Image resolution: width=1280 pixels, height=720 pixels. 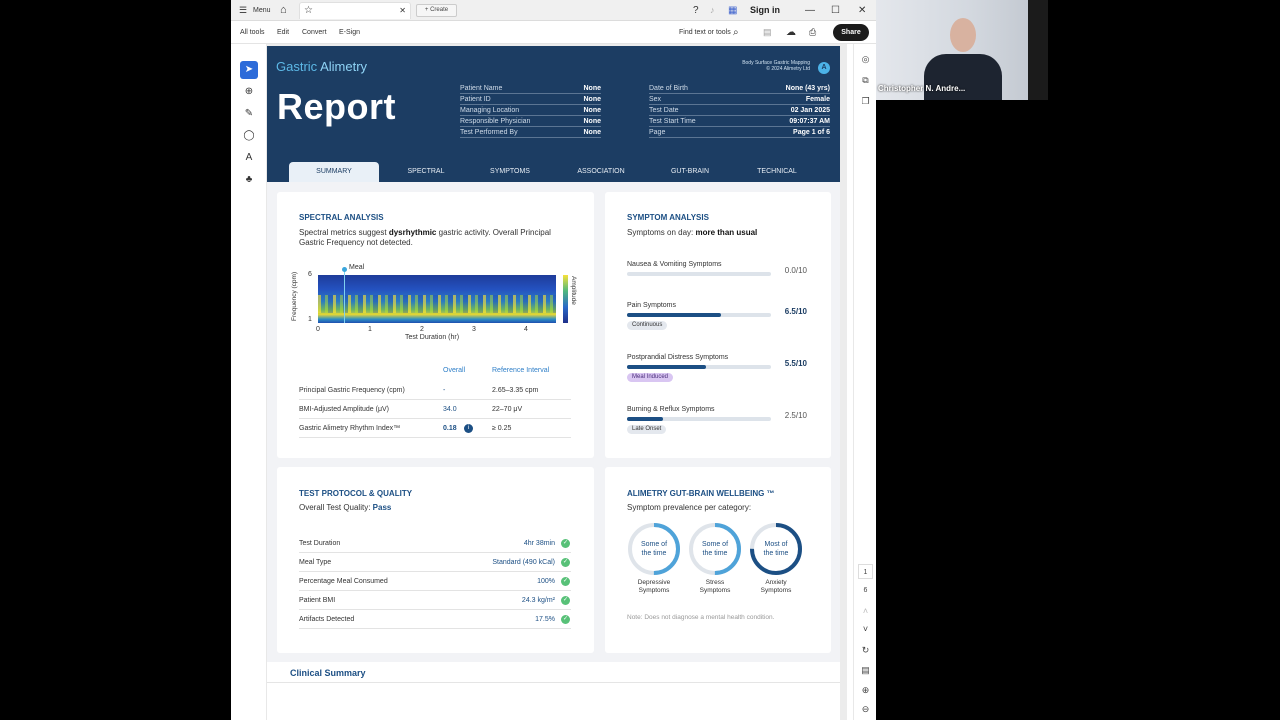 What do you see at coordinates (262, 10) in the screenshot?
I see `menu-button: Menu` at bounding box center [262, 10].